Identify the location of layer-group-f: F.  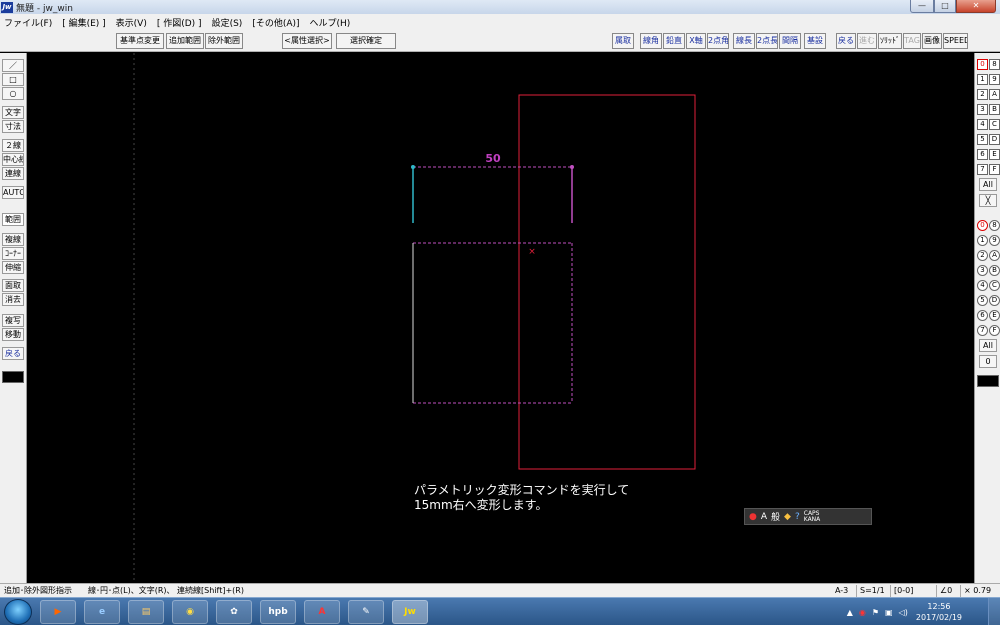
(994, 169).